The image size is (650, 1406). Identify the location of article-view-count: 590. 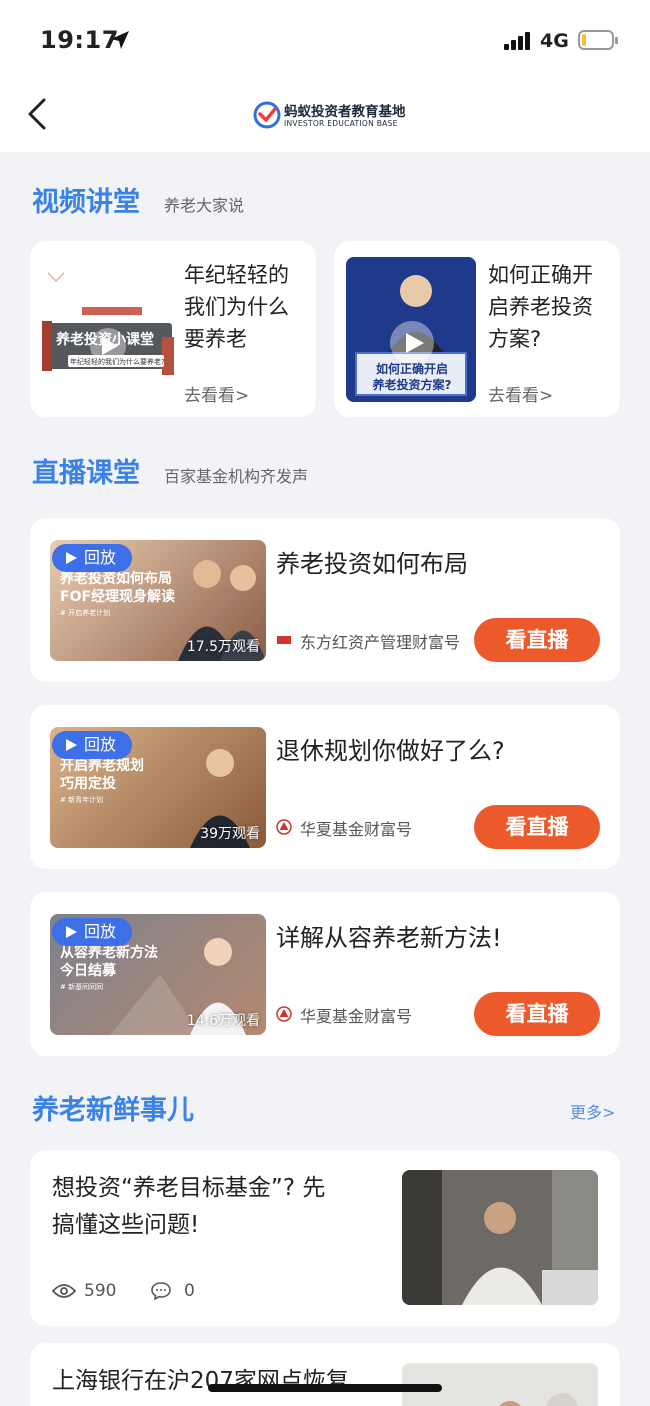
(100, 1291).